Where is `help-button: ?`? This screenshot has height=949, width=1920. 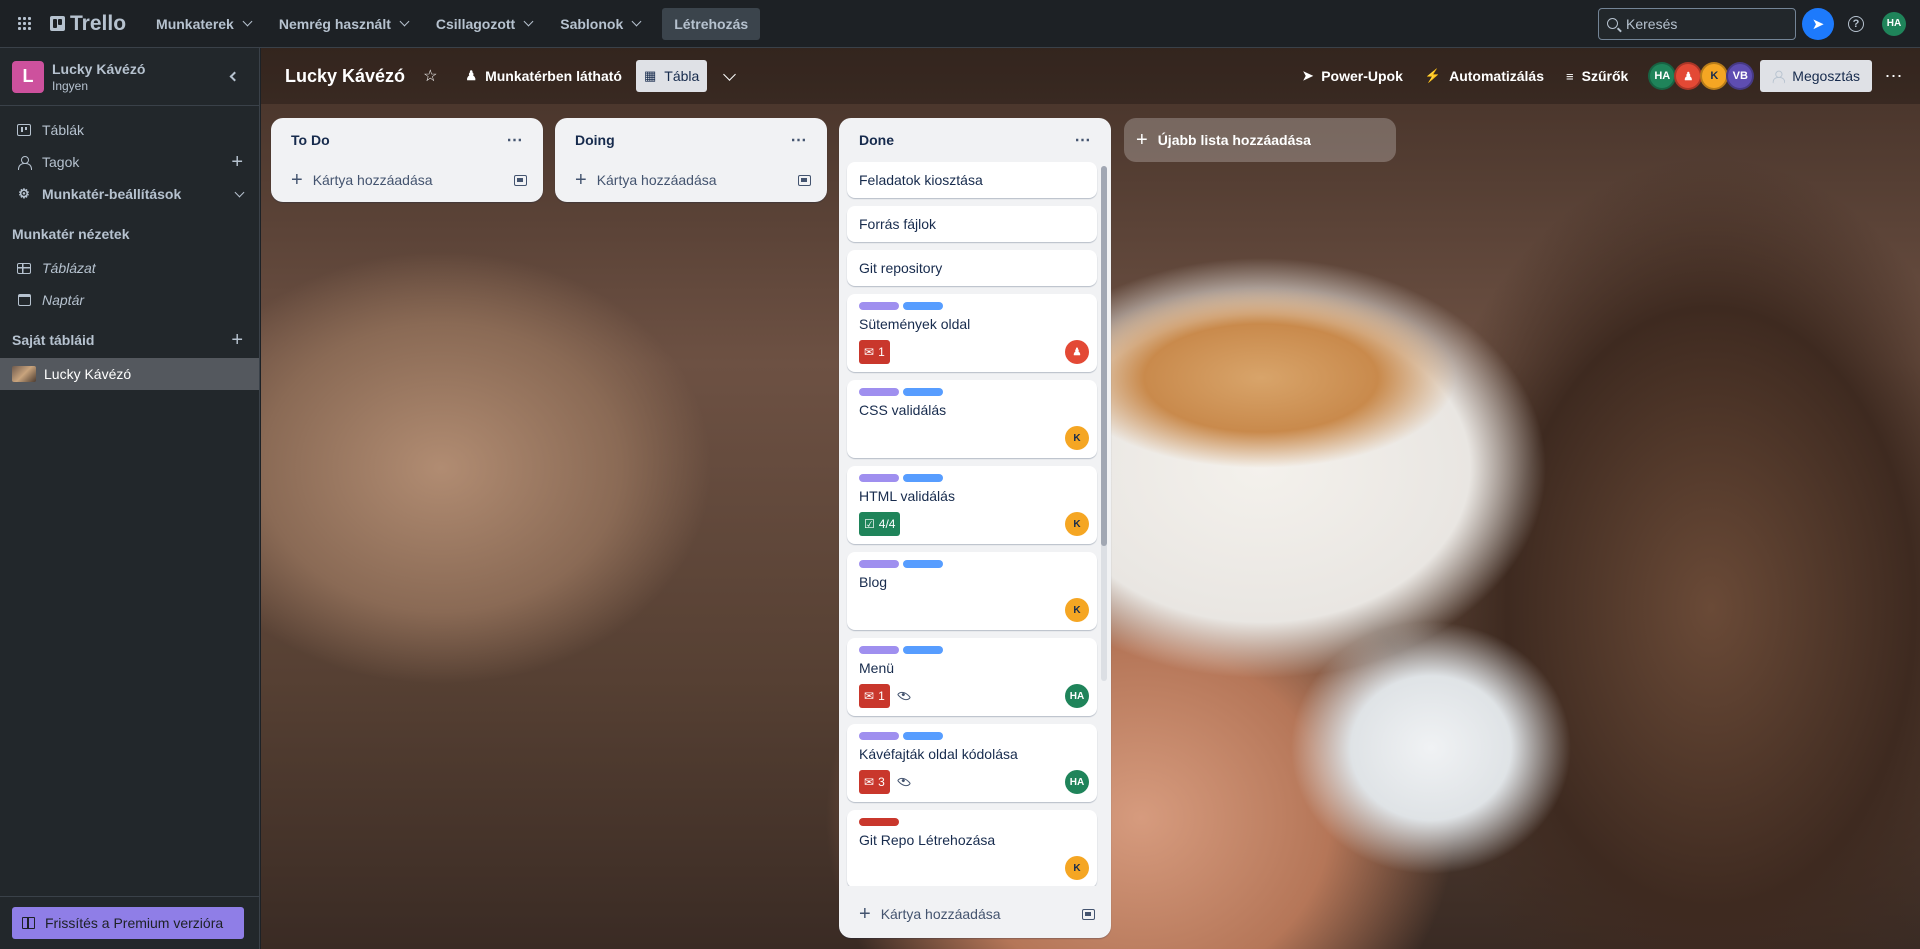
help-button: ? is located at coordinates (1856, 24).